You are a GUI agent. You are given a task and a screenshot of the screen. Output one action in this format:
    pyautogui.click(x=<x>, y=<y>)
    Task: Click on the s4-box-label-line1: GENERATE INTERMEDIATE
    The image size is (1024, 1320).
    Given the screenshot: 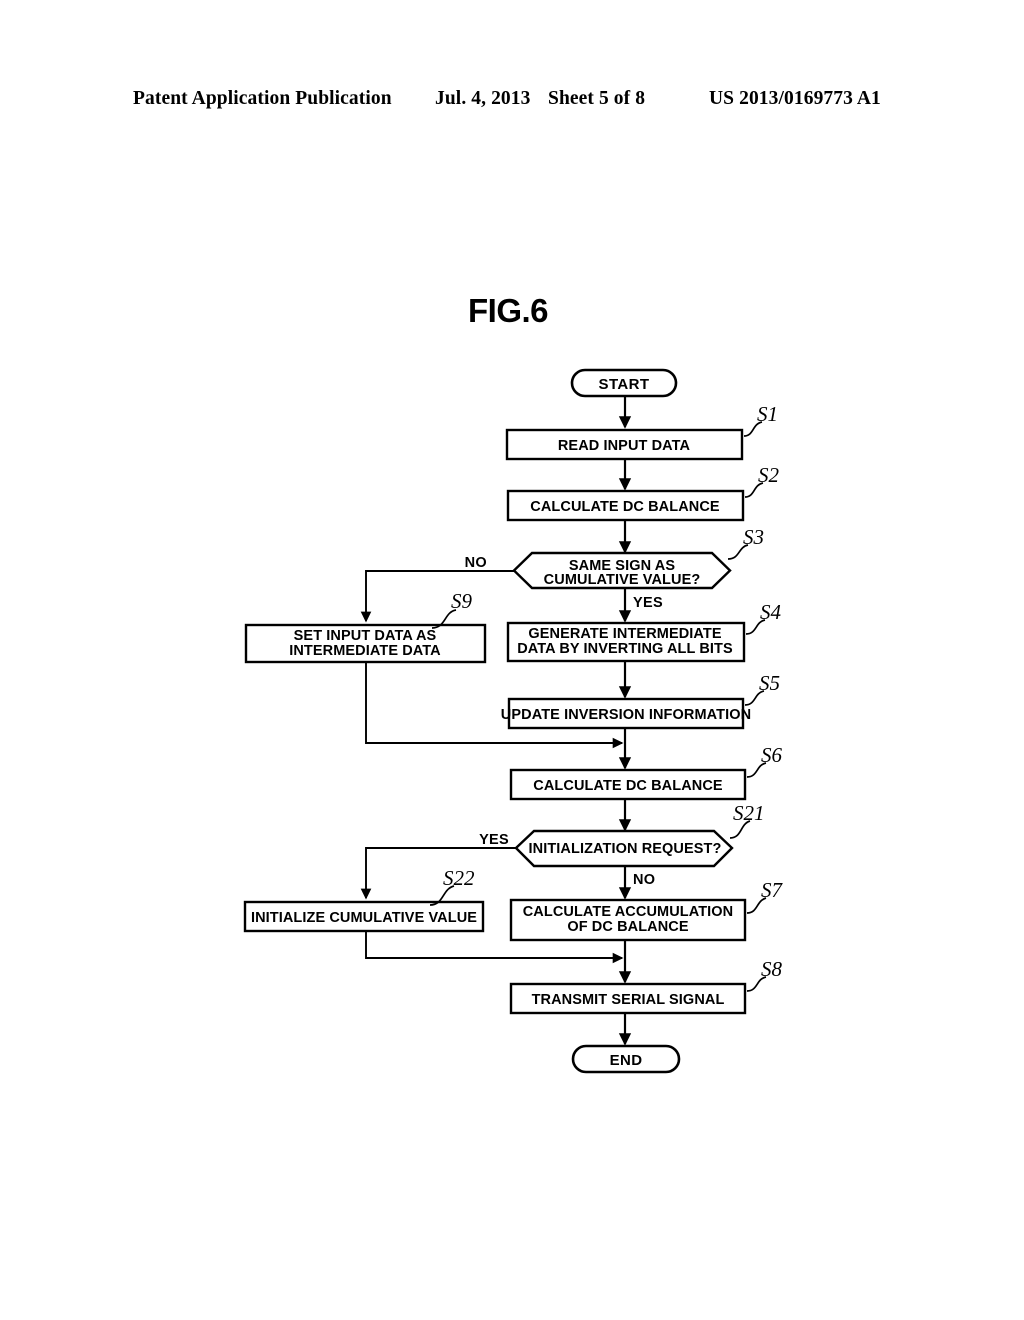 What is the action you would take?
    pyautogui.click(x=625, y=634)
    